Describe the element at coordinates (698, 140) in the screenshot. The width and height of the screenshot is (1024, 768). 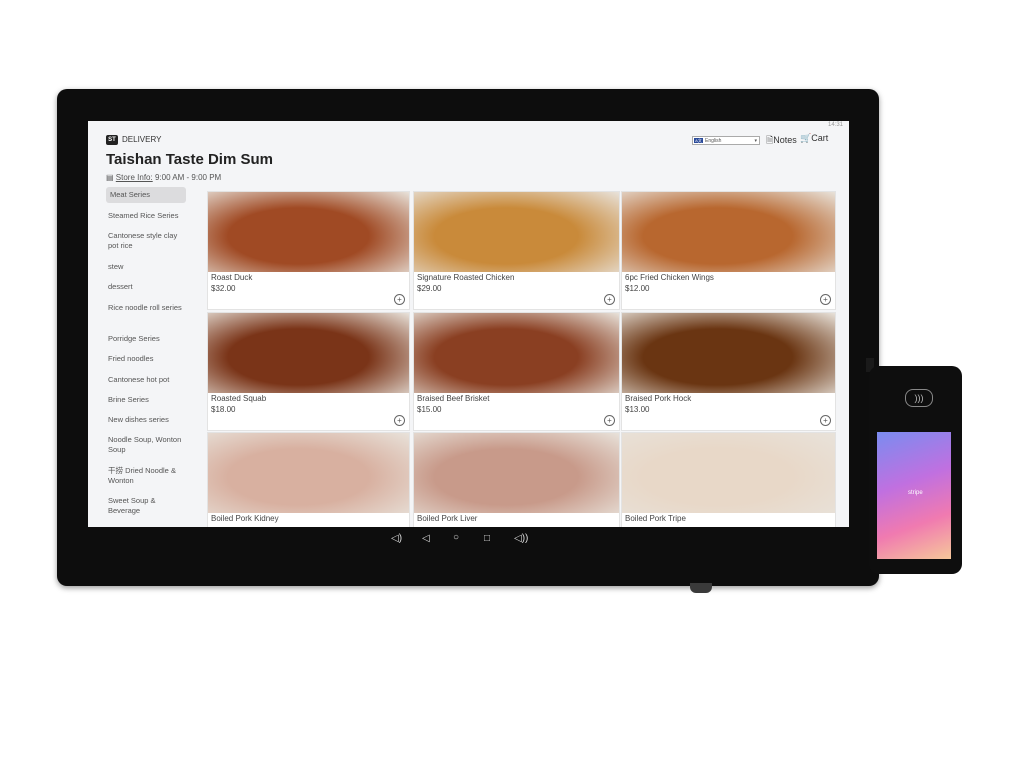
I see `language-icon: A文` at that location.